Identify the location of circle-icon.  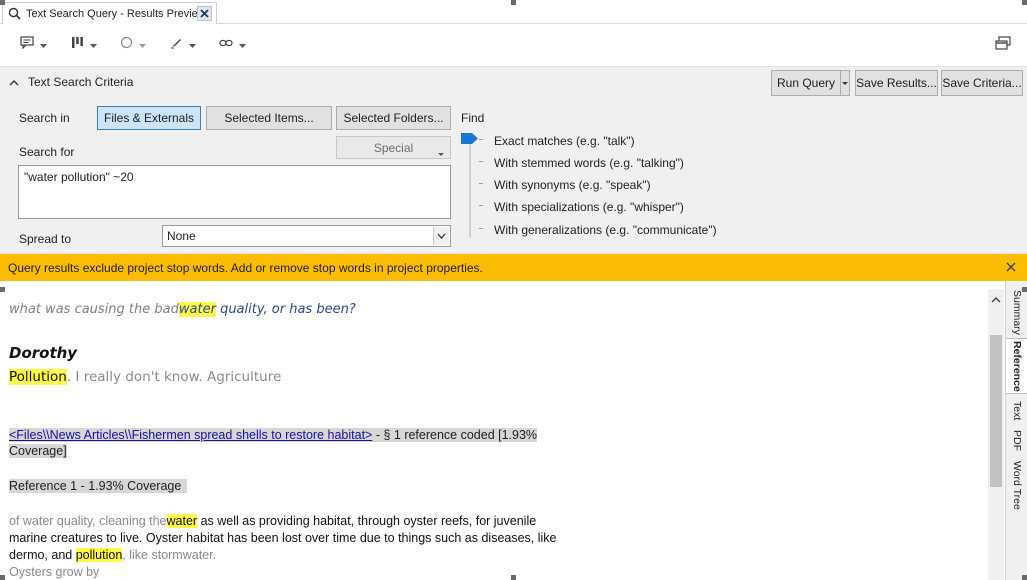
(126, 44).